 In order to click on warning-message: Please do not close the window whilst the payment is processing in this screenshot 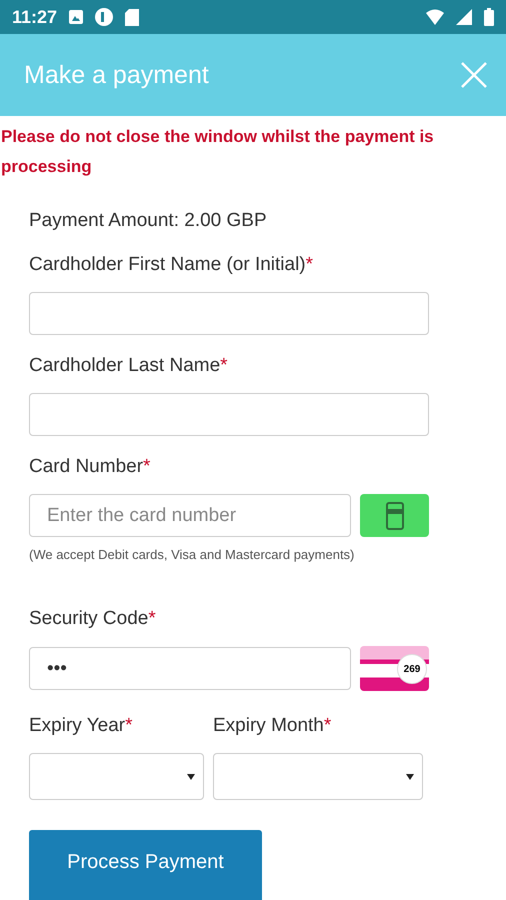, I will do `click(217, 152)`.